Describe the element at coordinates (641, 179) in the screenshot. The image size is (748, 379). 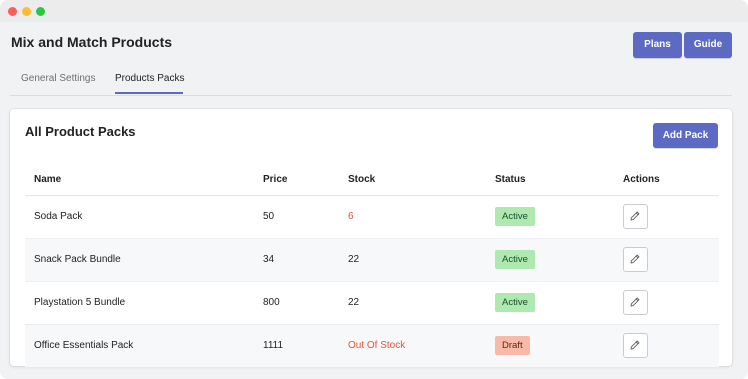
I see `column-header-actions: Actions` at that location.